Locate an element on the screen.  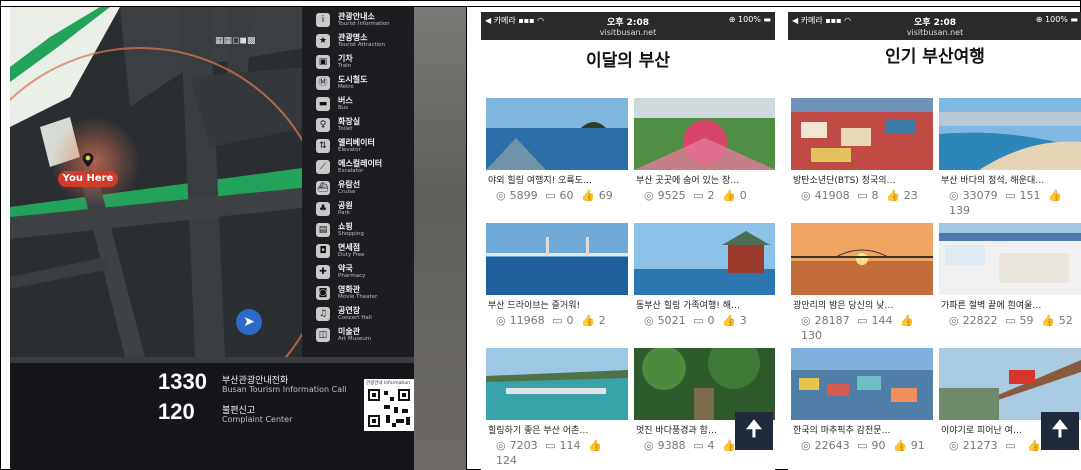
legend-label-en: Toilet is located at coordinates (345, 129).